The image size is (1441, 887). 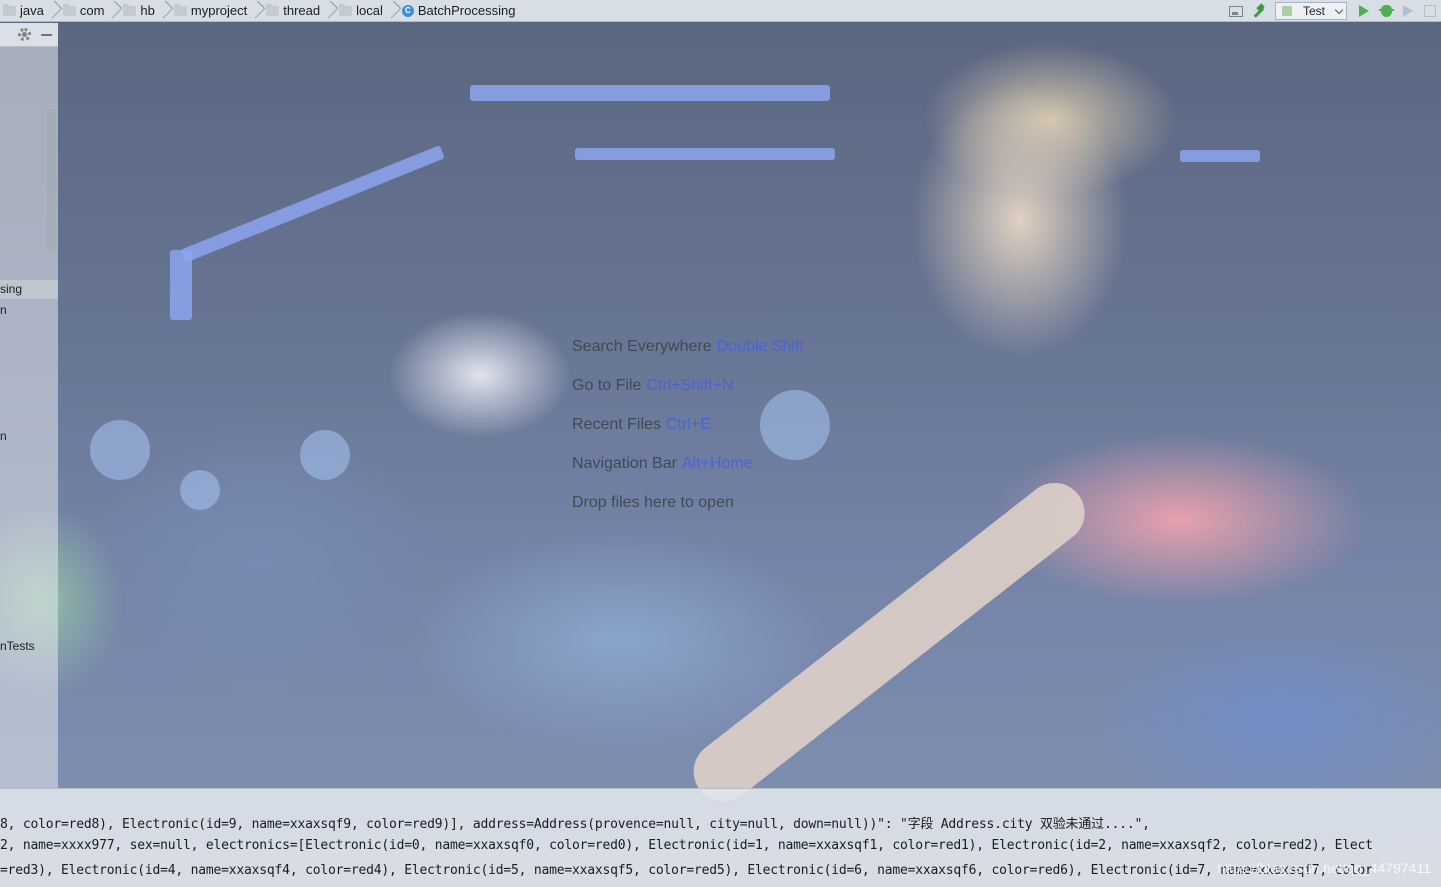 What do you see at coordinates (29, 646) in the screenshot?
I see `tree-item: nTests` at bounding box center [29, 646].